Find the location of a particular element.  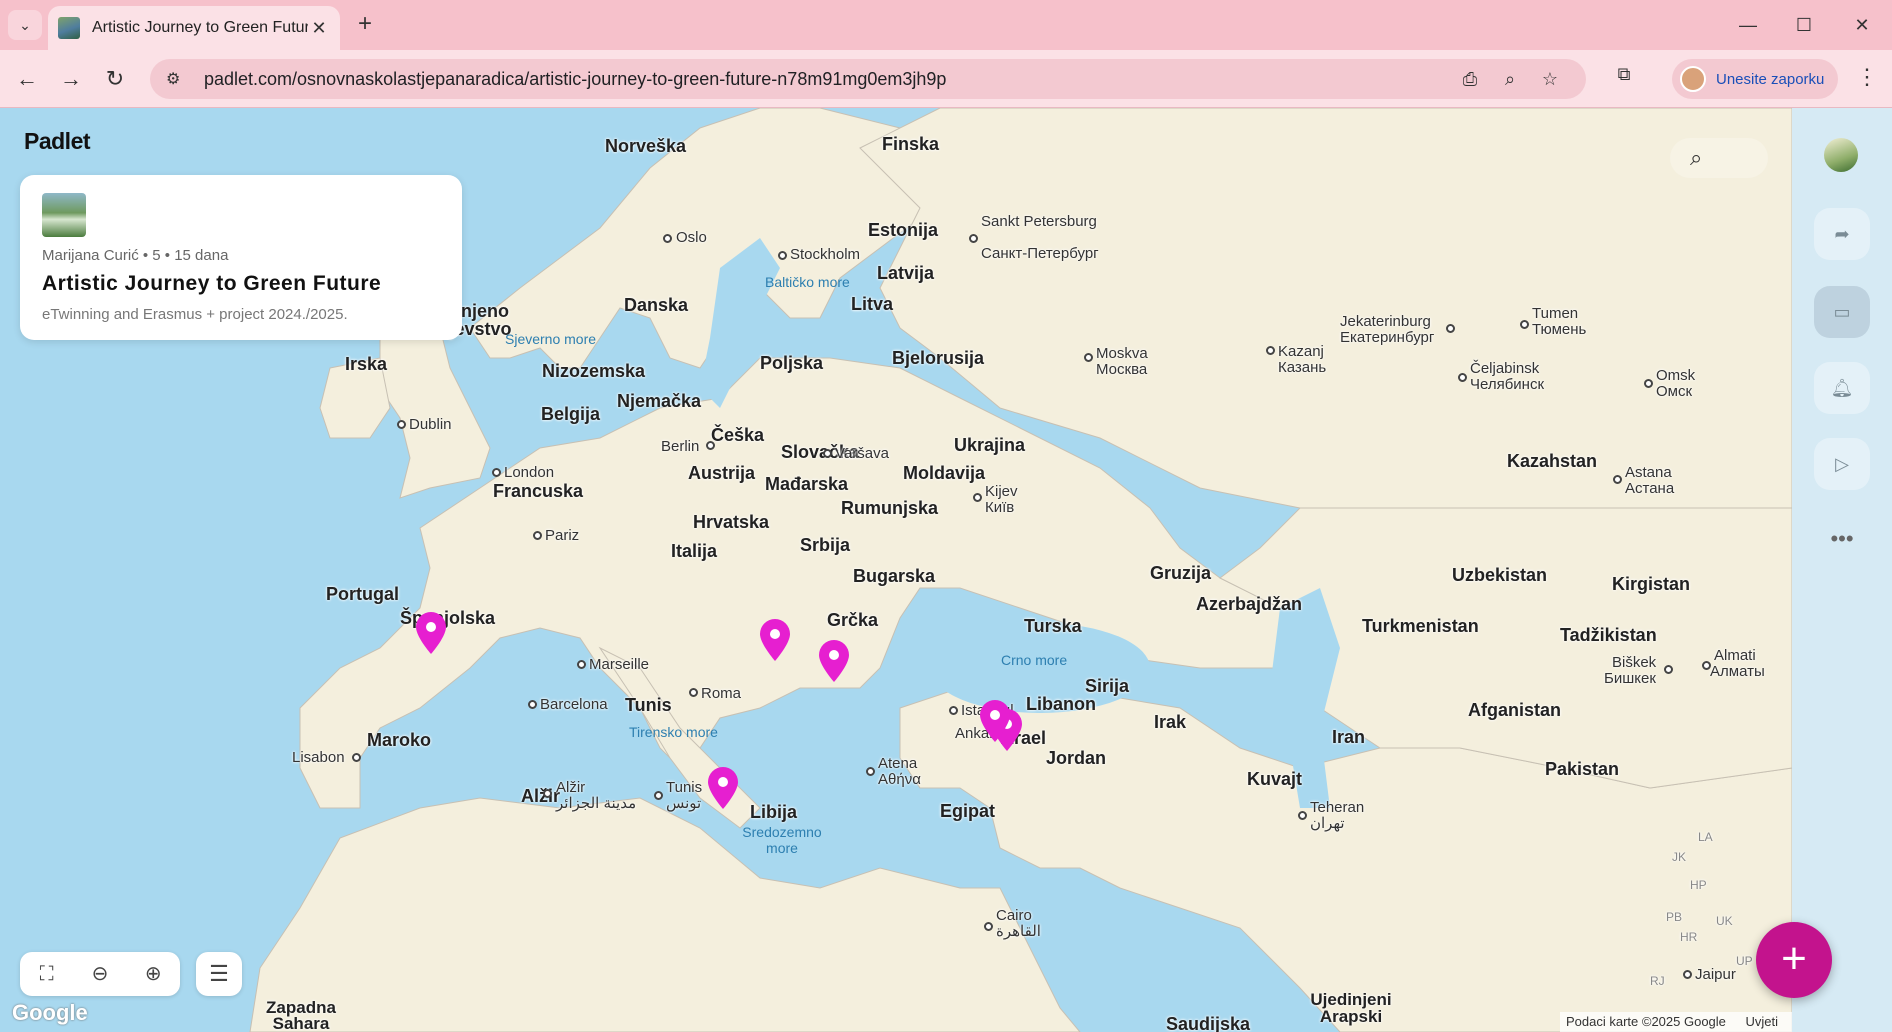

map-label-country: Azerbajdžan is located at coordinates (1249, 604).